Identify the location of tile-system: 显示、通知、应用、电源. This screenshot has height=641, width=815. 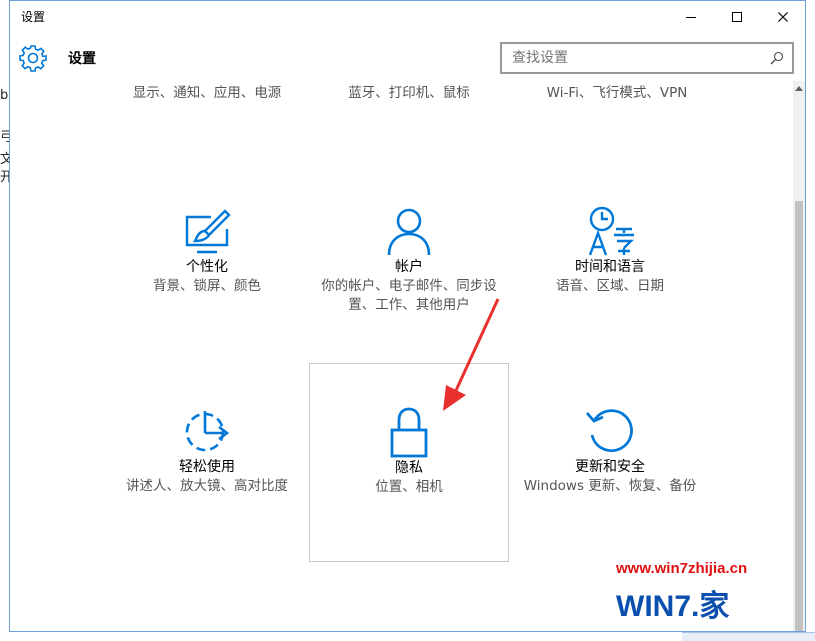
(207, 93).